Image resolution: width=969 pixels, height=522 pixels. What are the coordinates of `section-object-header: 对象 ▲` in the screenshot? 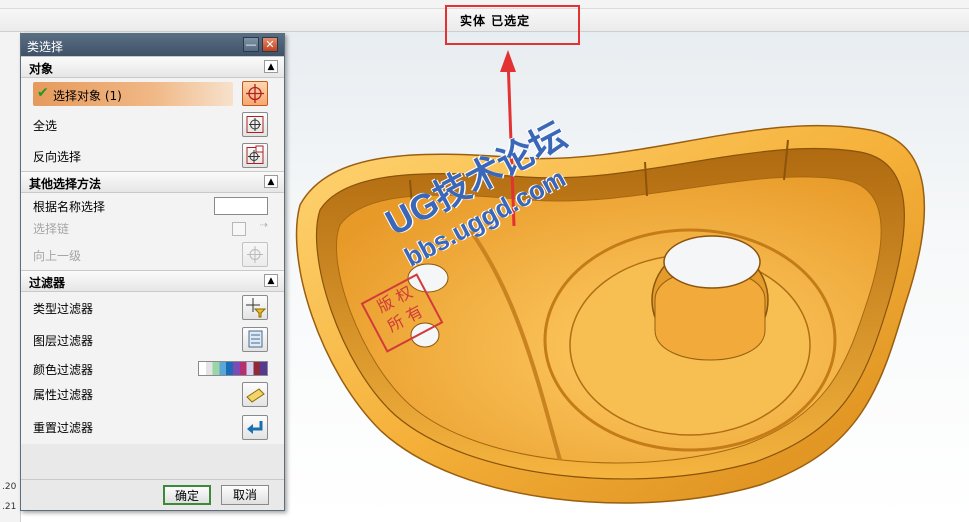 It's located at (152, 67).